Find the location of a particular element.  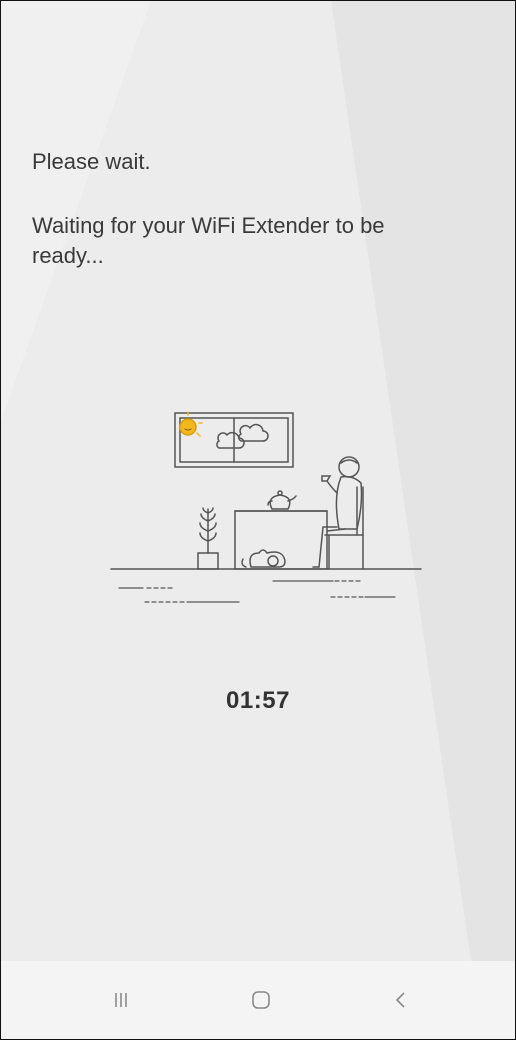

sun-icon is located at coordinates (191, 424).